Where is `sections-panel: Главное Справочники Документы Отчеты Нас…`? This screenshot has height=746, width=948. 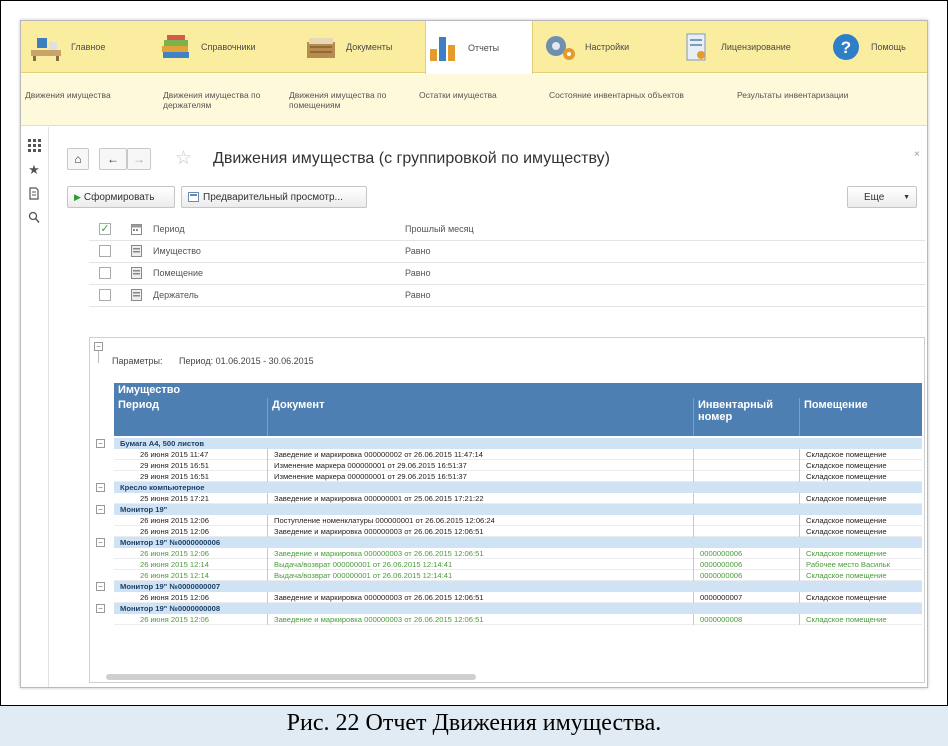 sections-panel: Главное Справочники Документы Отчеты Нас… is located at coordinates (474, 47).